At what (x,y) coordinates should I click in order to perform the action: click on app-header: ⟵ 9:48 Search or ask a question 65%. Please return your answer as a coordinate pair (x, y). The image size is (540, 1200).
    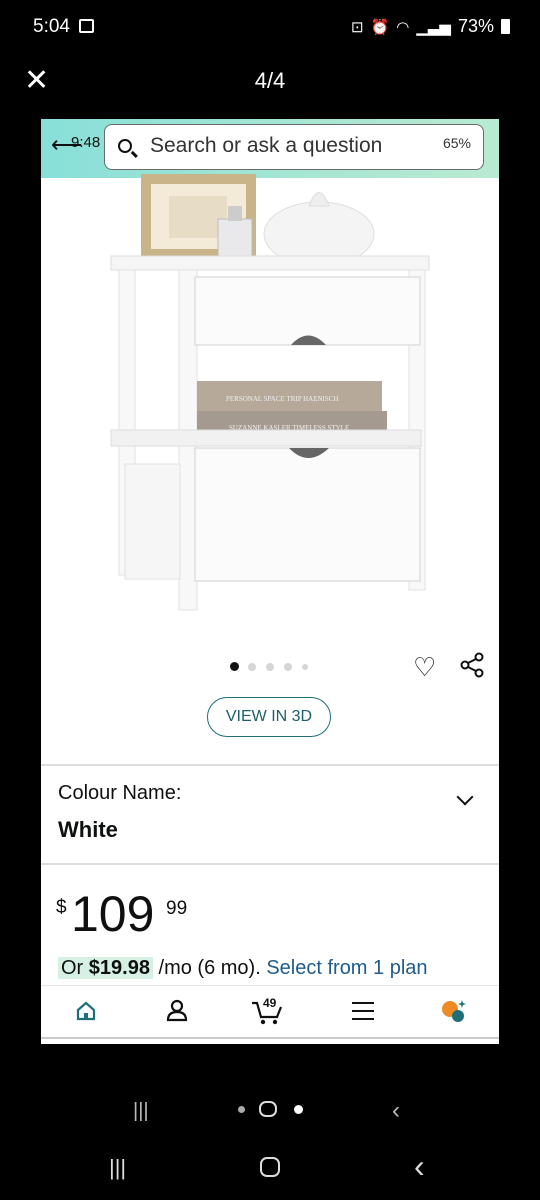
    Looking at the image, I should click on (270, 148).